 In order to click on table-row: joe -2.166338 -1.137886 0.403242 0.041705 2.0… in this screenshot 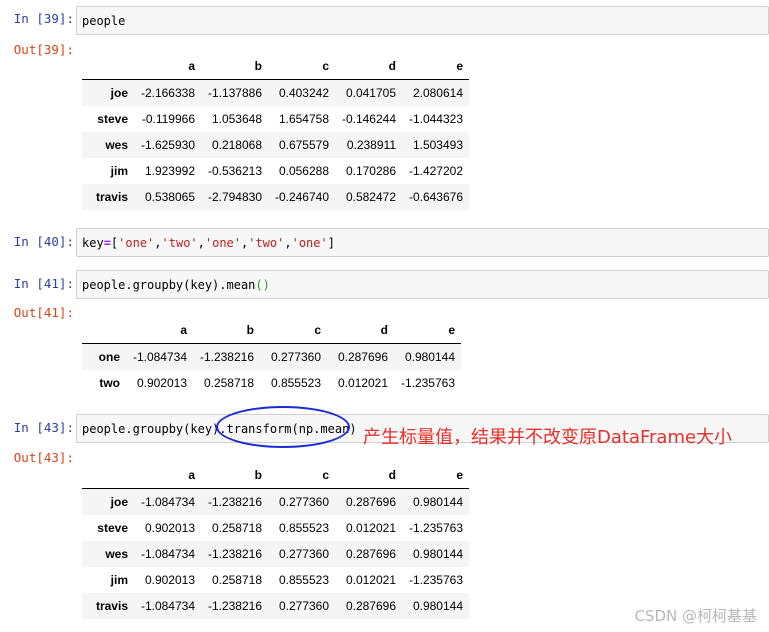, I will do `click(275, 92)`.